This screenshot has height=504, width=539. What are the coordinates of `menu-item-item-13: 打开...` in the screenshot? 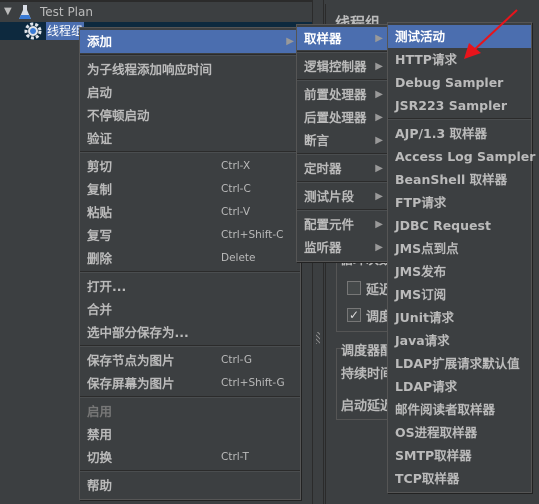 It's located at (190, 286).